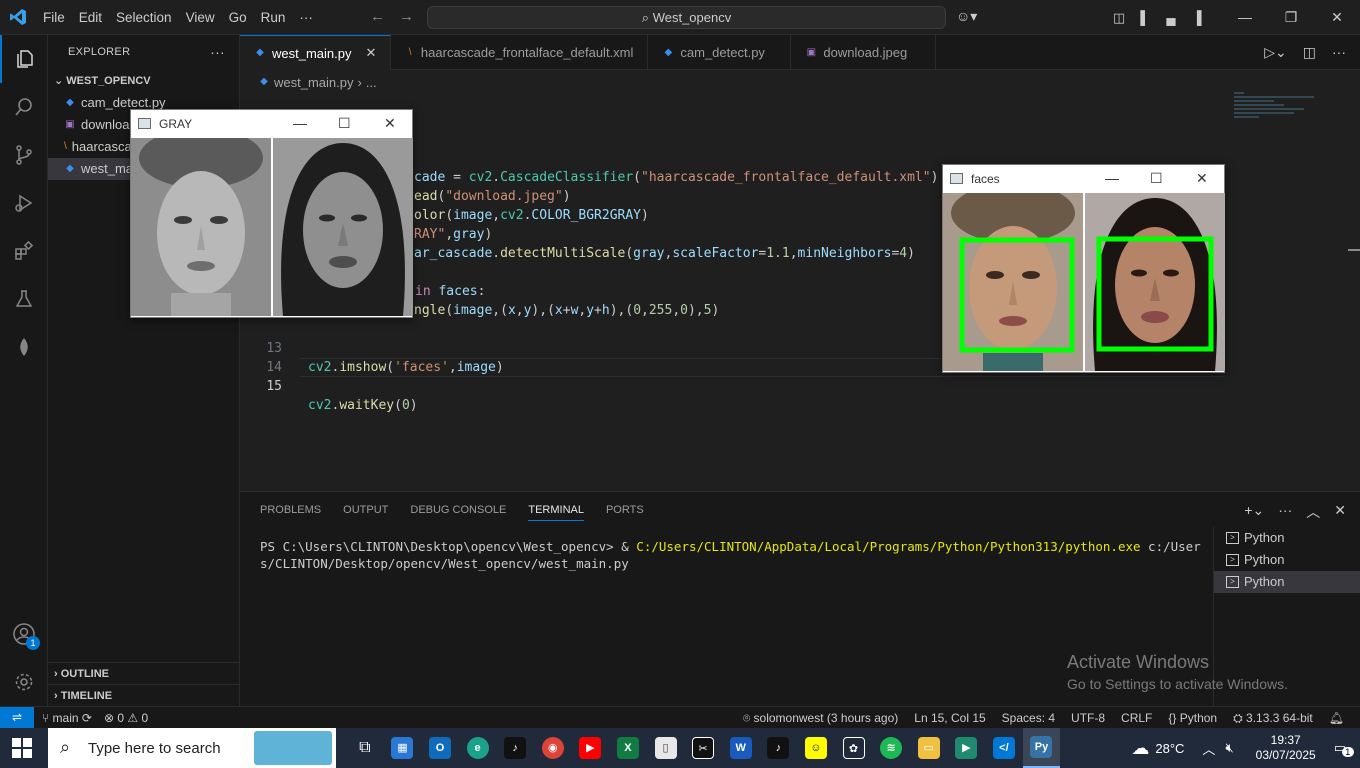 Image resolution: width=1360 pixels, height=768 pixels. I want to click on run-python-icon: ▷⌄, so click(1275, 52).